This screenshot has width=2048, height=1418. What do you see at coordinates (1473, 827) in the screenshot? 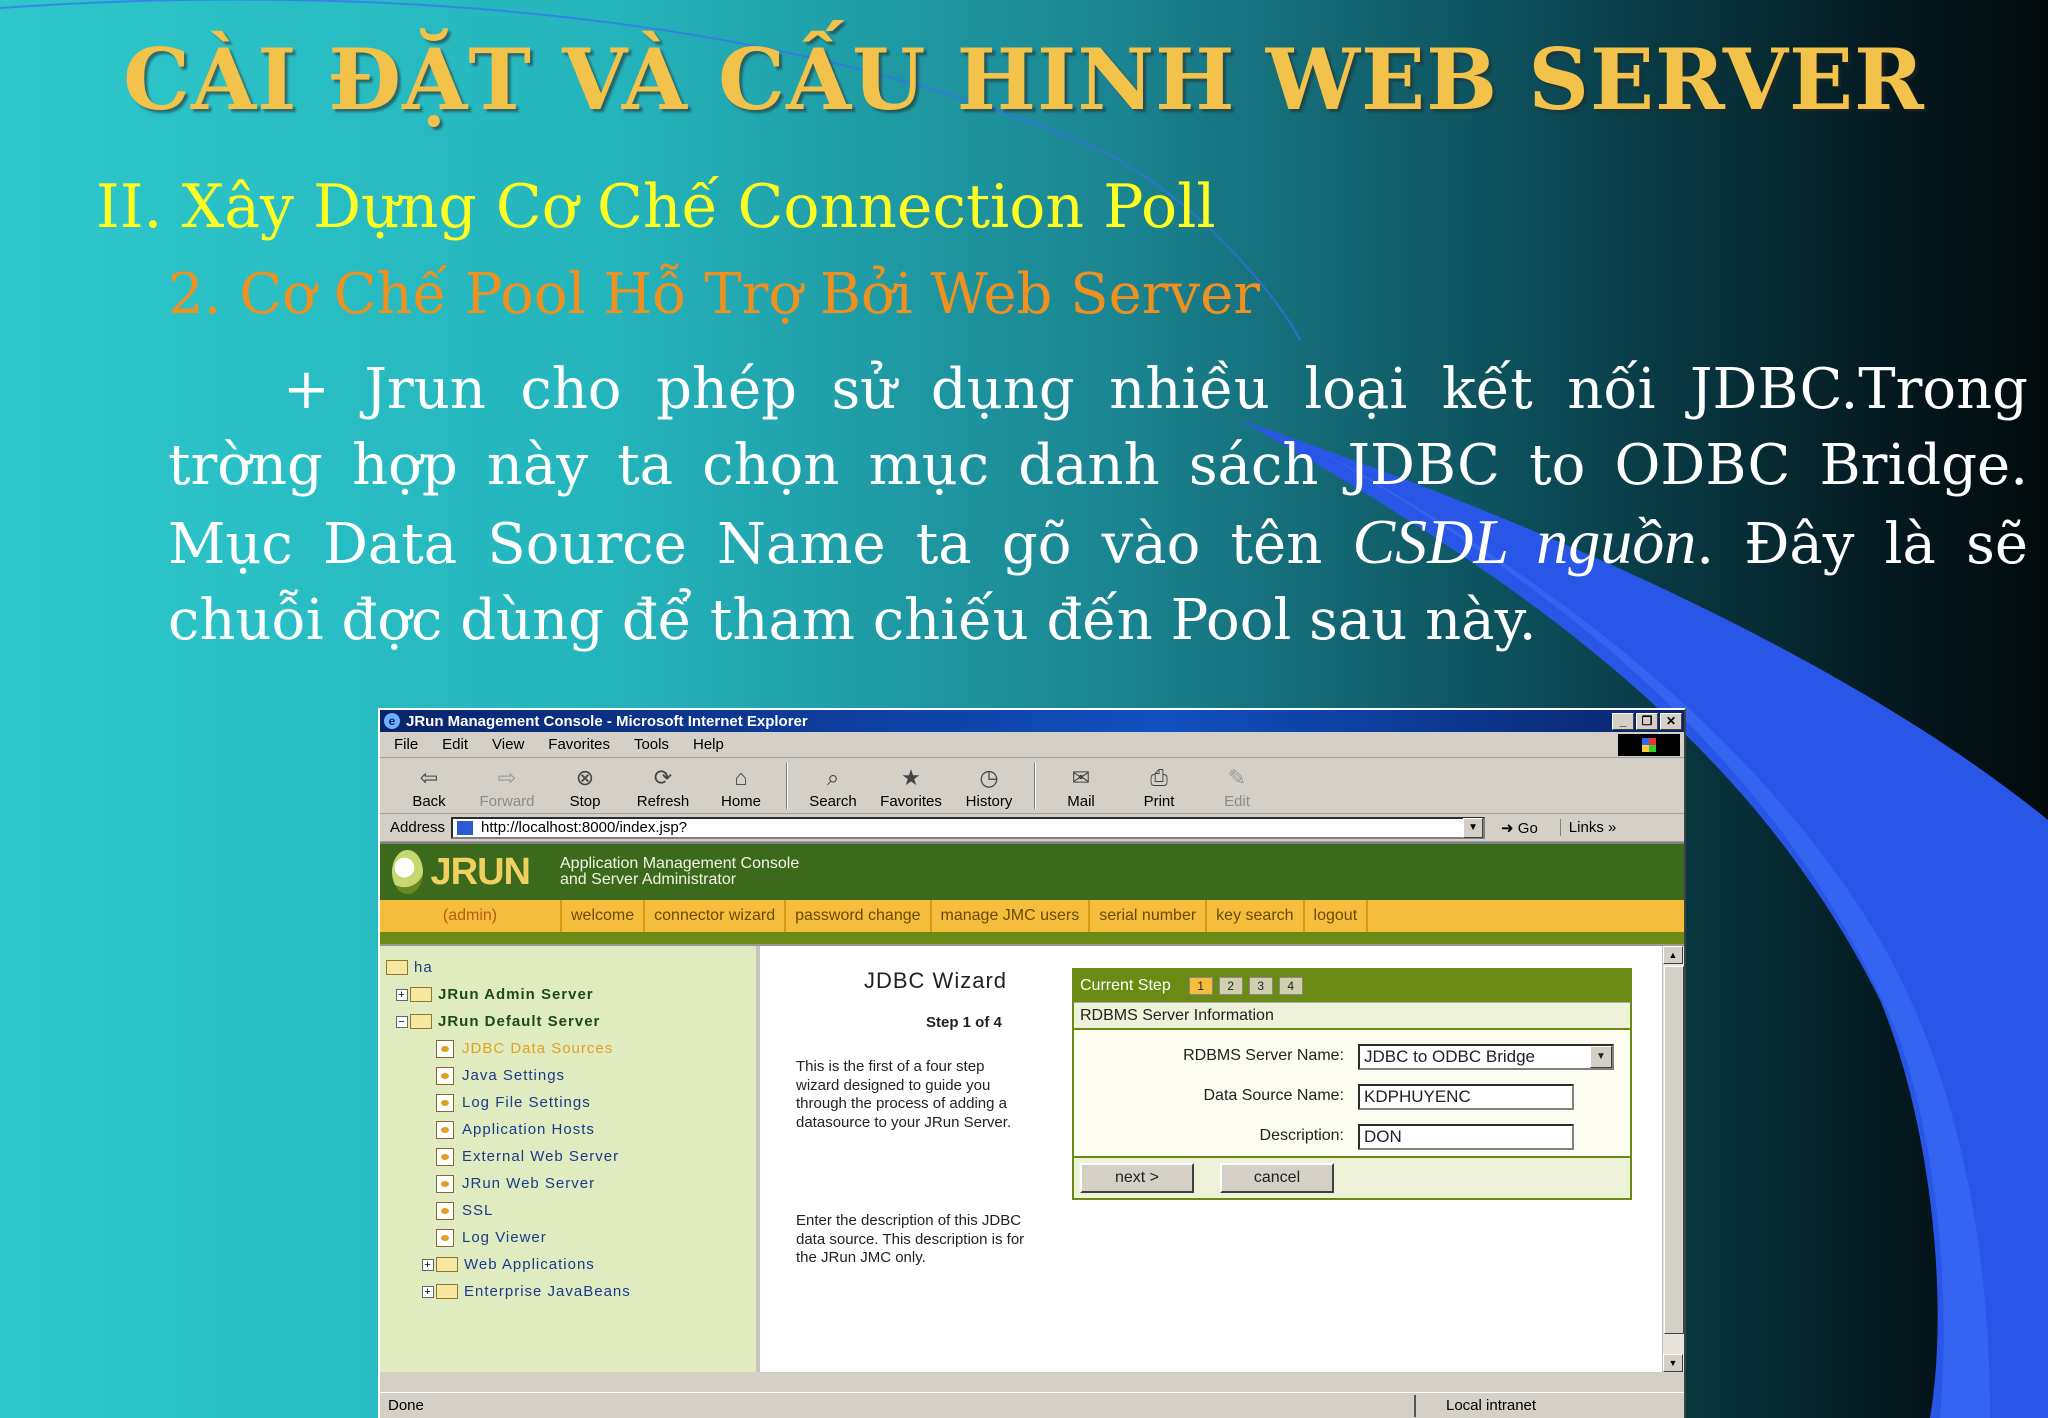
I see `address-dropdown-icon: ▼` at bounding box center [1473, 827].